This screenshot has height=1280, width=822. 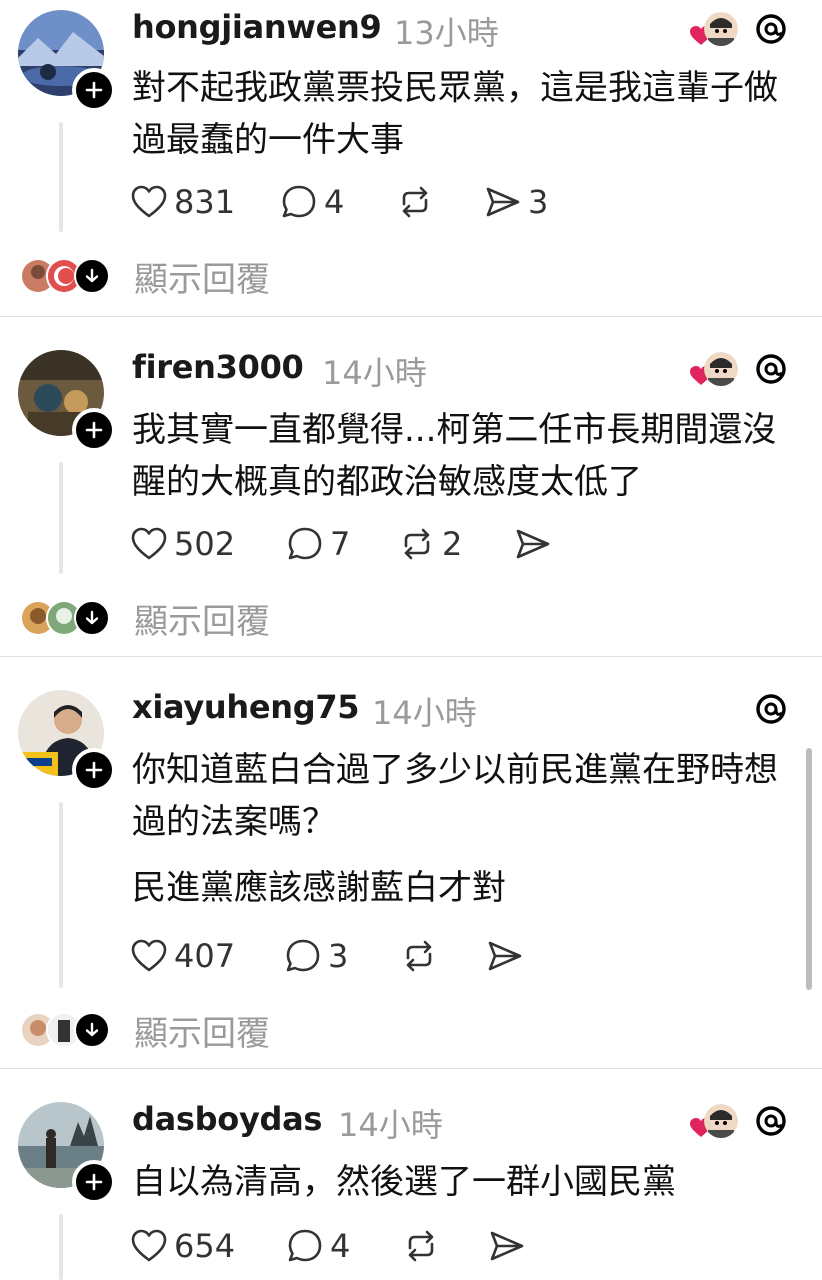 What do you see at coordinates (257, 27) in the screenshot?
I see `username: hongjianwen9` at bounding box center [257, 27].